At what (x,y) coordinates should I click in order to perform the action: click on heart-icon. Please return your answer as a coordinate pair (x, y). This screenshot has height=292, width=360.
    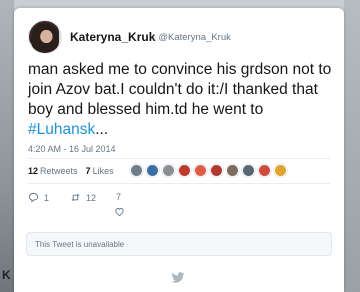
    Looking at the image, I should click on (119, 212).